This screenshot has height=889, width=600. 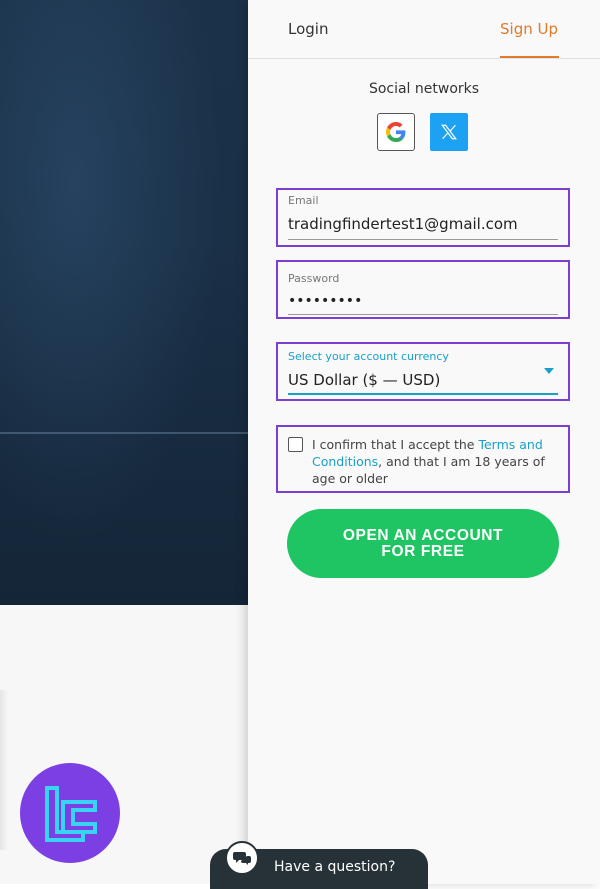 What do you see at coordinates (325, 301) in the screenshot?
I see `password-input: •••••••••` at bounding box center [325, 301].